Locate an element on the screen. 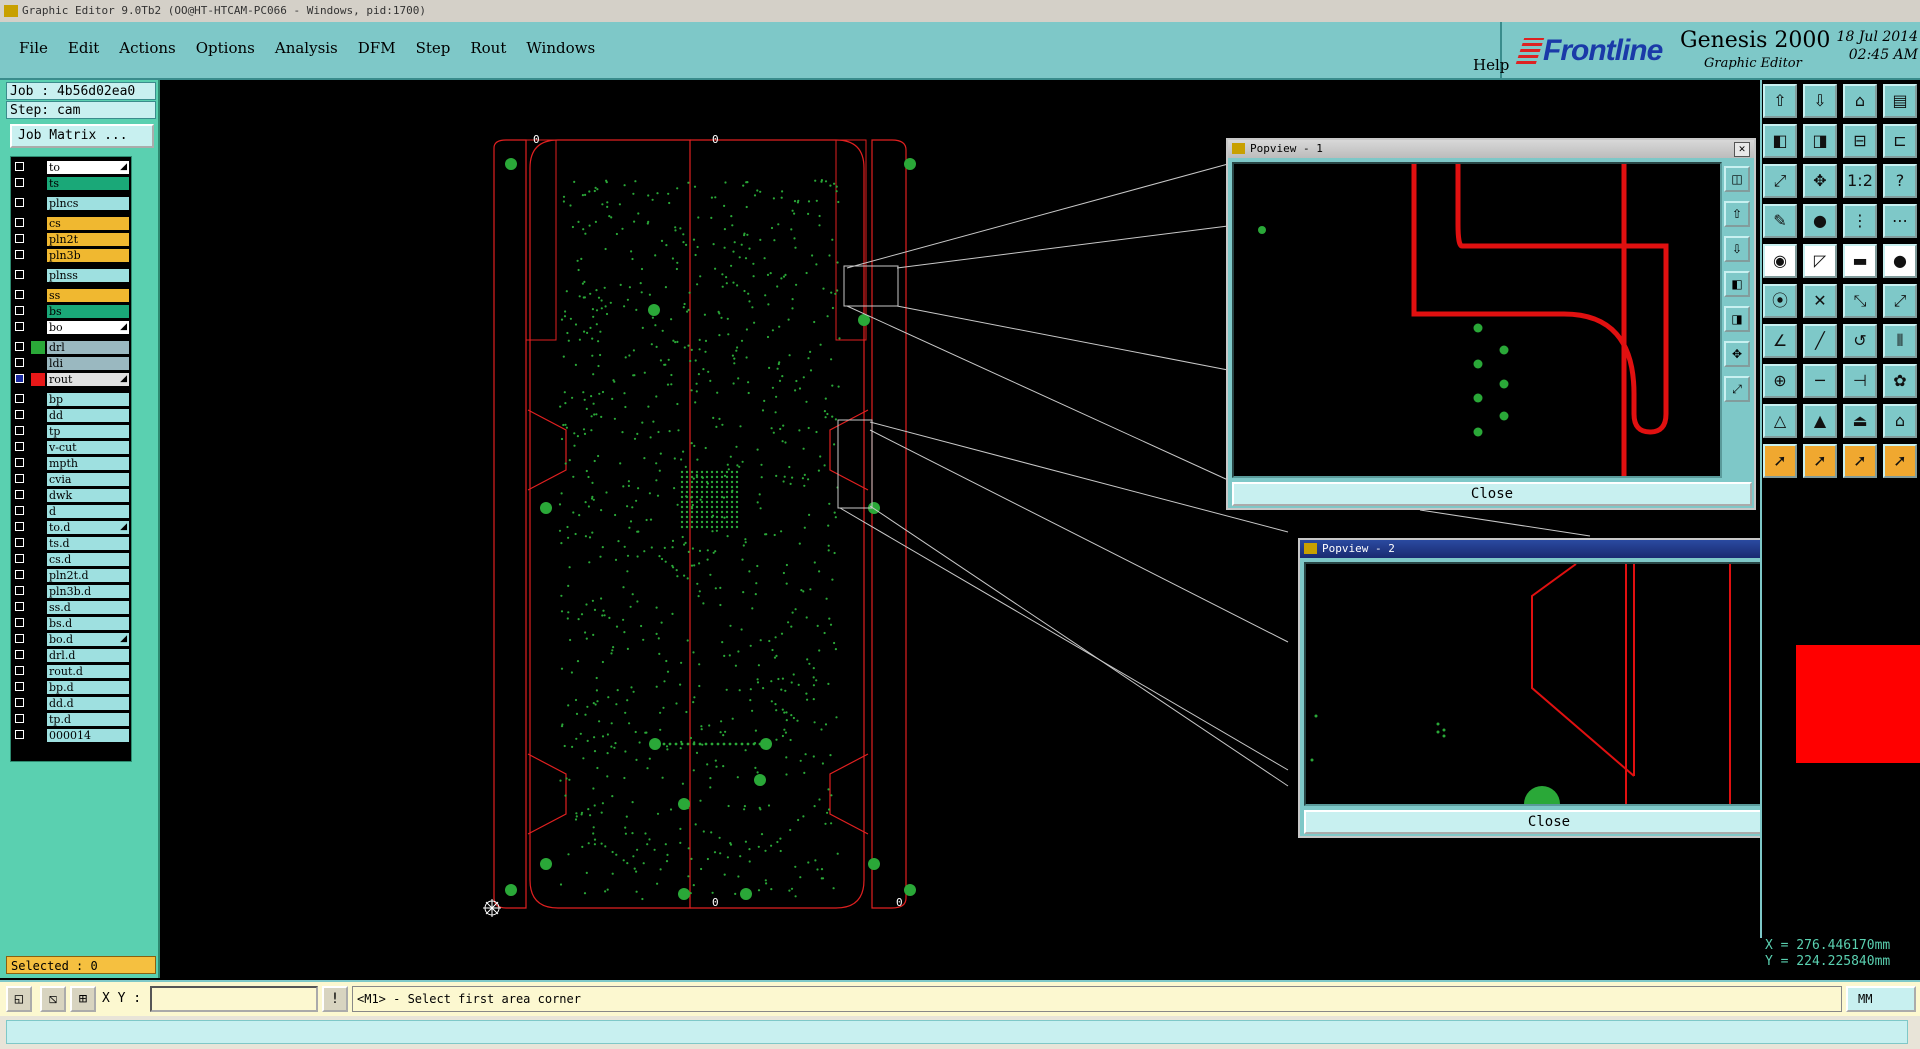  layer-row: drl is located at coordinates (72, 347).